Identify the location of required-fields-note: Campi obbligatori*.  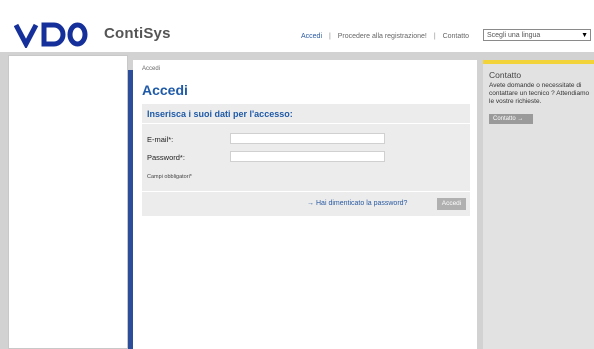
(169, 177).